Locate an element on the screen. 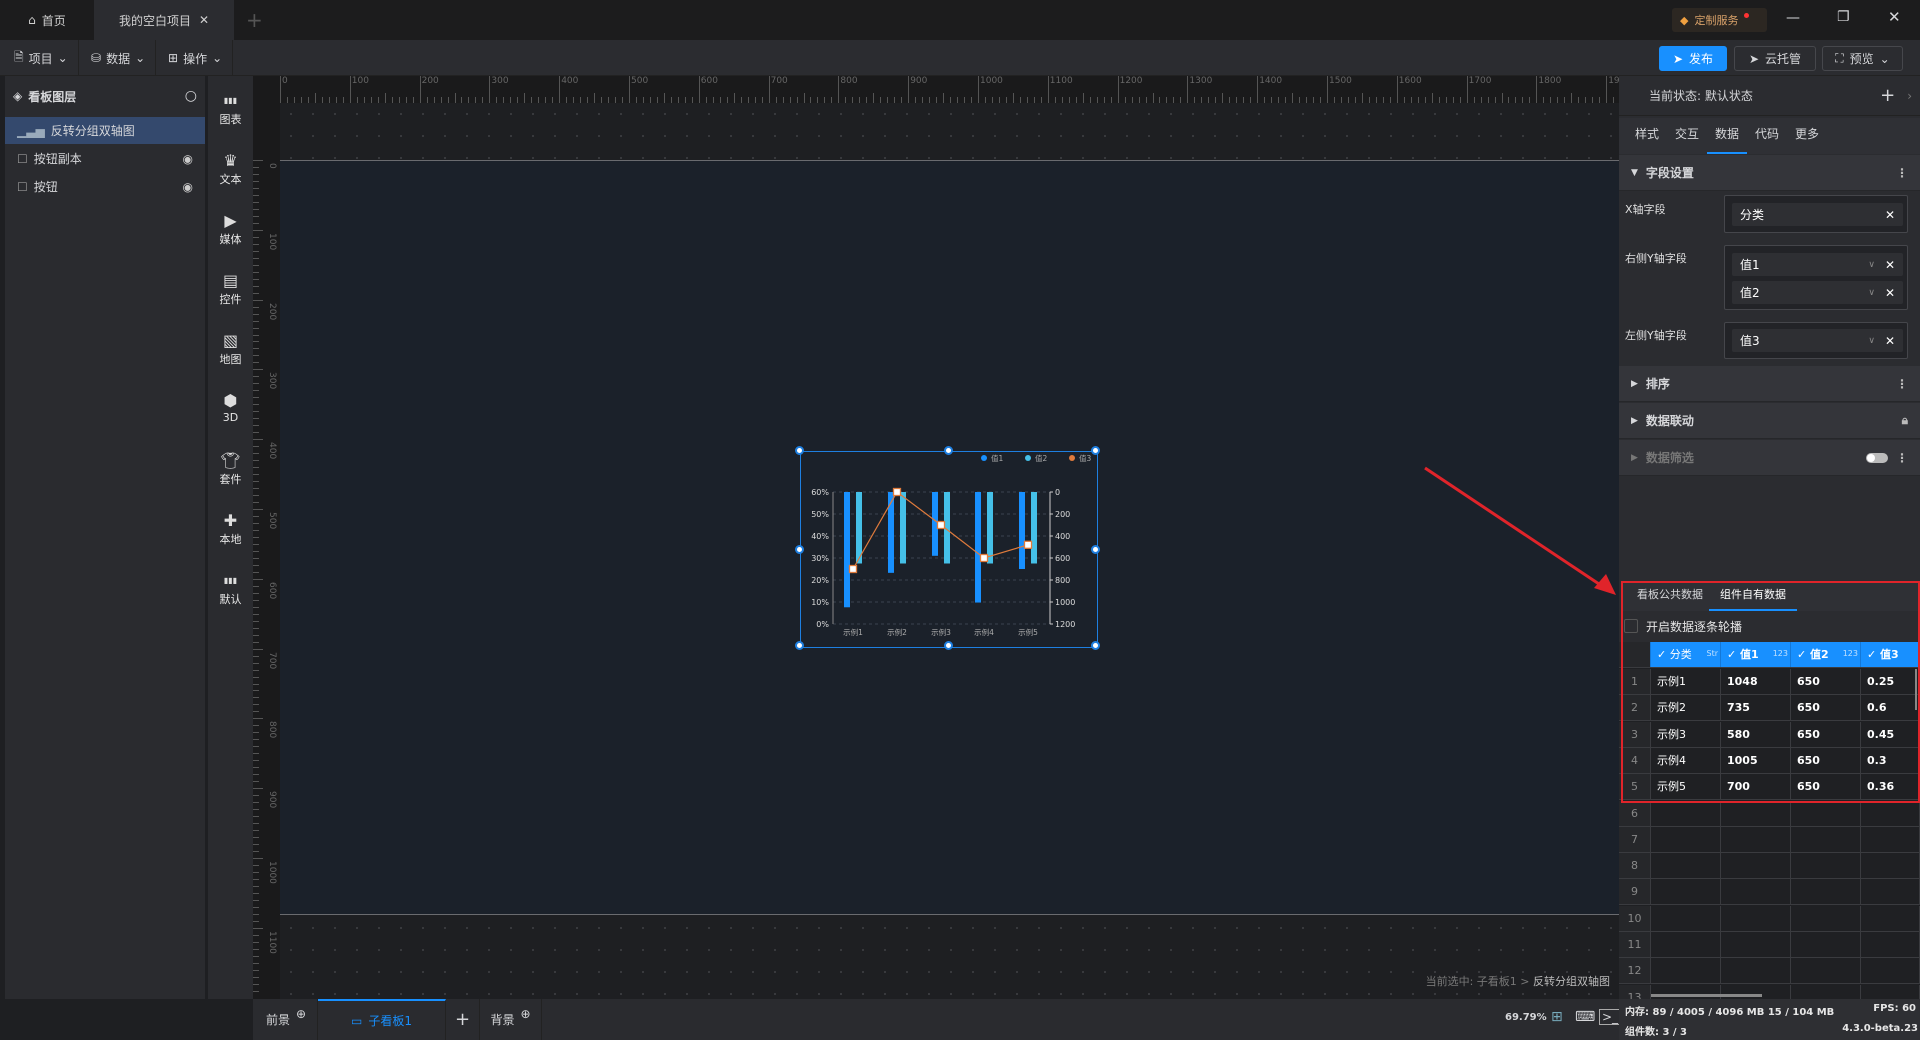 Image resolution: width=1920 pixels, height=1040 pixels. table-cell: 示例4 is located at coordinates (1686, 760).